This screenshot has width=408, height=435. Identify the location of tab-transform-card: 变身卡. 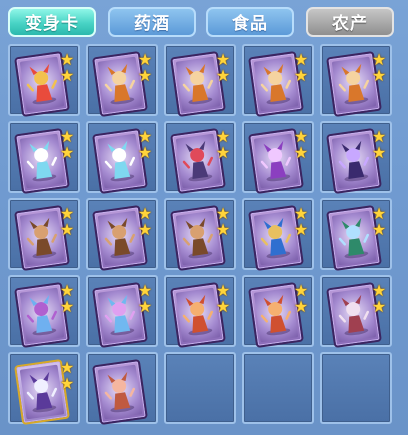
(52, 22).